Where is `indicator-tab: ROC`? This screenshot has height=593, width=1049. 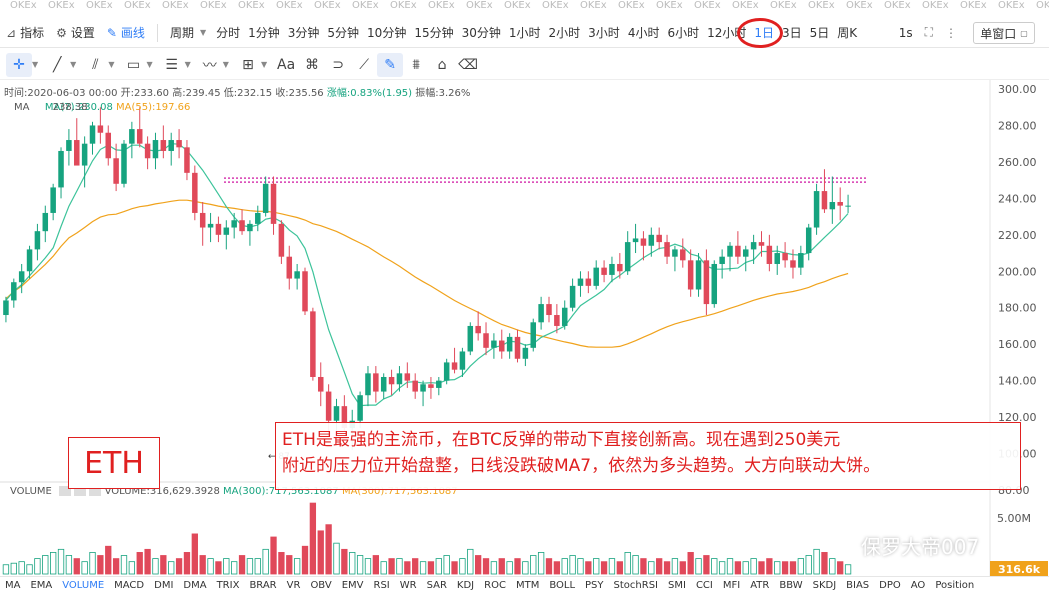
indicator-tab: ROC is located at coordinates (495, 585).